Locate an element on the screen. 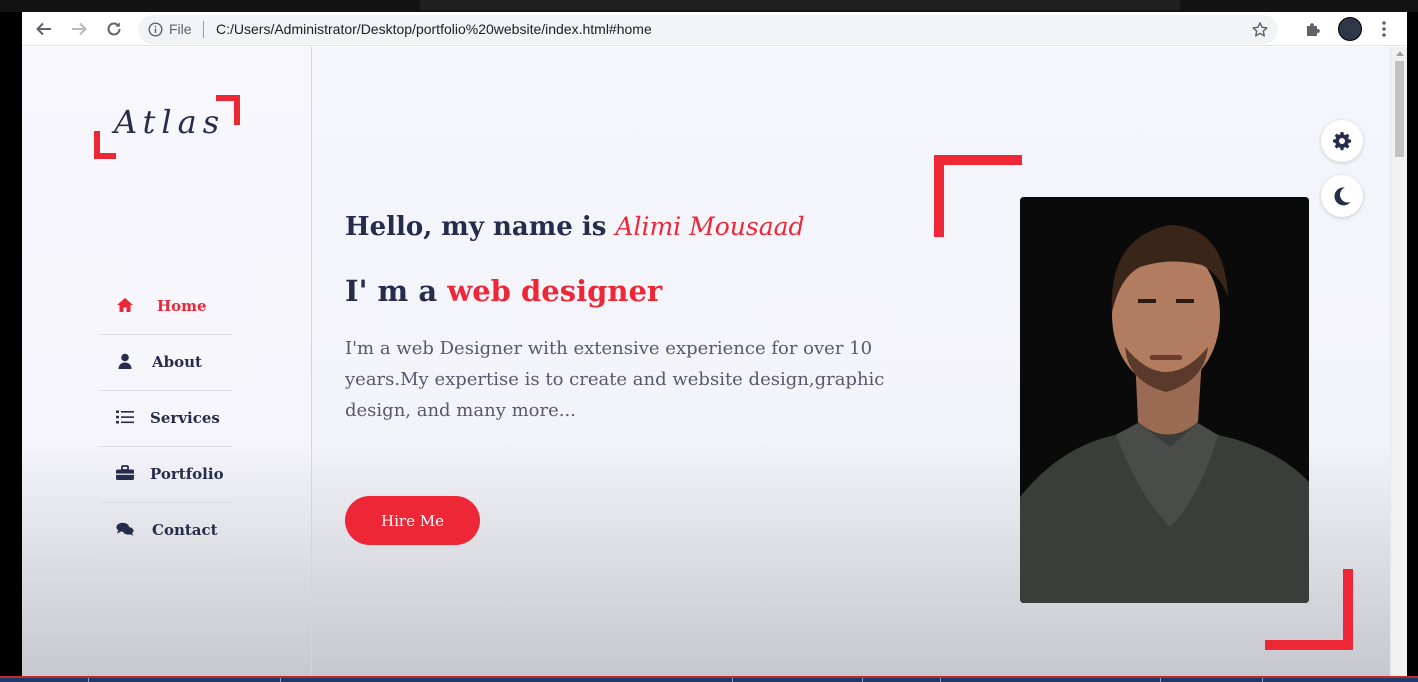 The width and height of the screenshot is (1418, 682). role-highlight: web designer is located at coordinates (555, 291).